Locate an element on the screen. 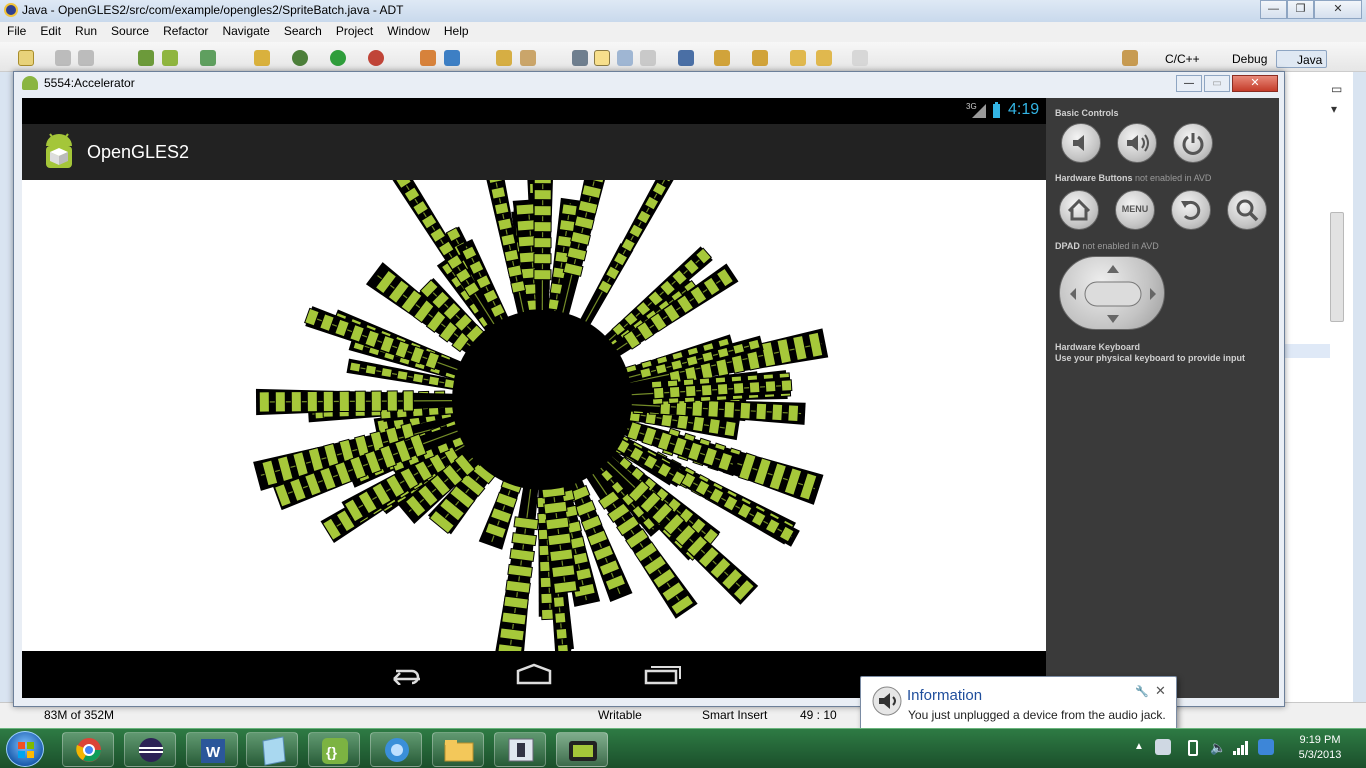  dpad is located at coordinates (1112, 293).